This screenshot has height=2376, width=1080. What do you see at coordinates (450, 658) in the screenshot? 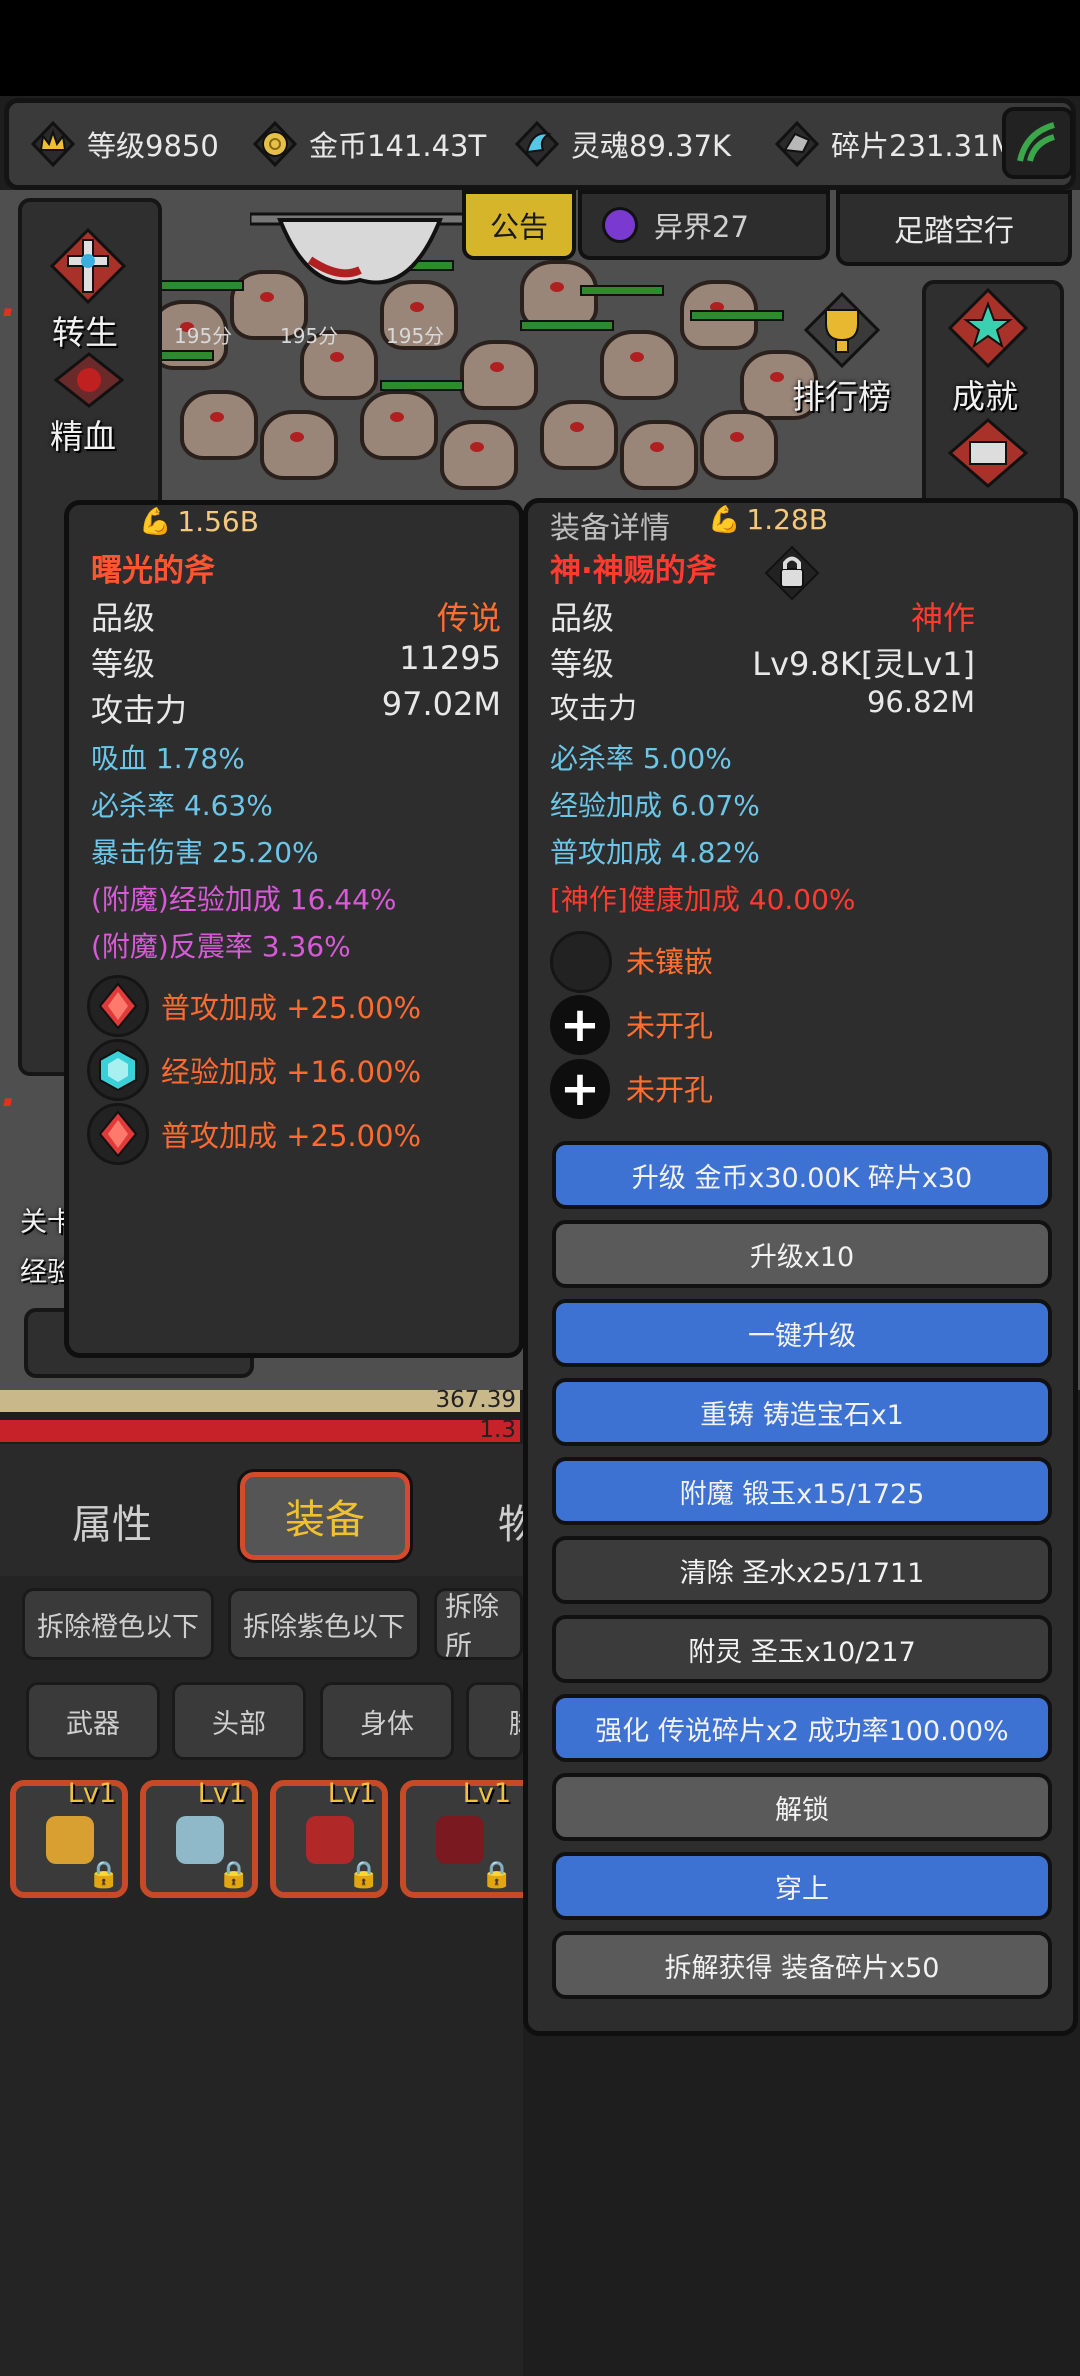
I see `level-value: 11295` at bounding box center [450, 658].